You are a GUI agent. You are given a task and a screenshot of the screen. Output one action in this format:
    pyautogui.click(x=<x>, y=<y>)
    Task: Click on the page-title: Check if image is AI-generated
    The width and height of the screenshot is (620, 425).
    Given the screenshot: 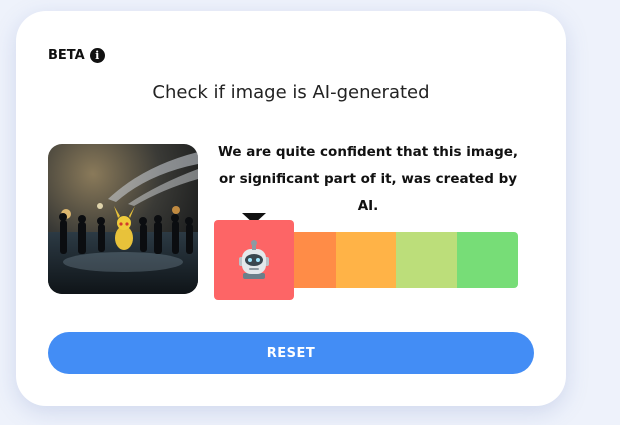 What is the action you would take?
    pyautogui.click(x=291, y=92)
    